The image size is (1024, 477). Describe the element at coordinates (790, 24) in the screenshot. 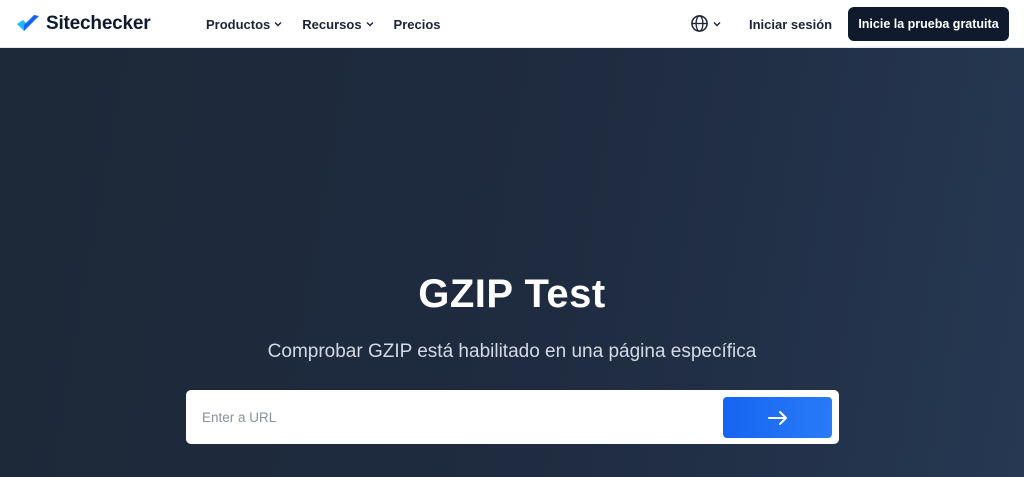

I see `login-link: Iniciar sesión` at that location.